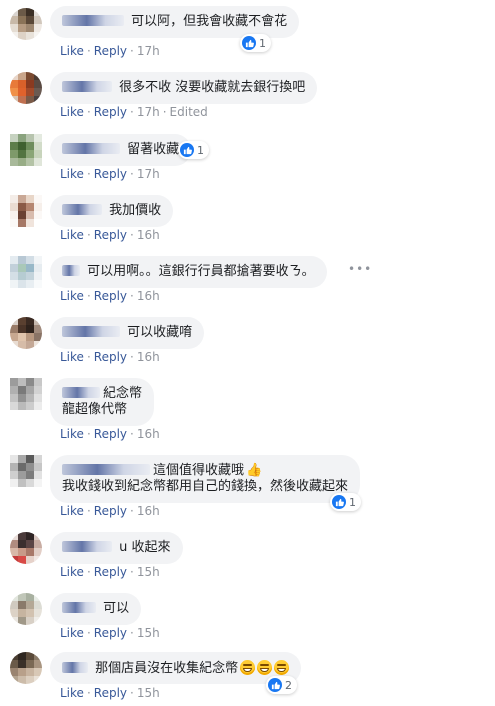  I want to click on comment: 可以 Like · Reply · 15h, so click(247, 617).